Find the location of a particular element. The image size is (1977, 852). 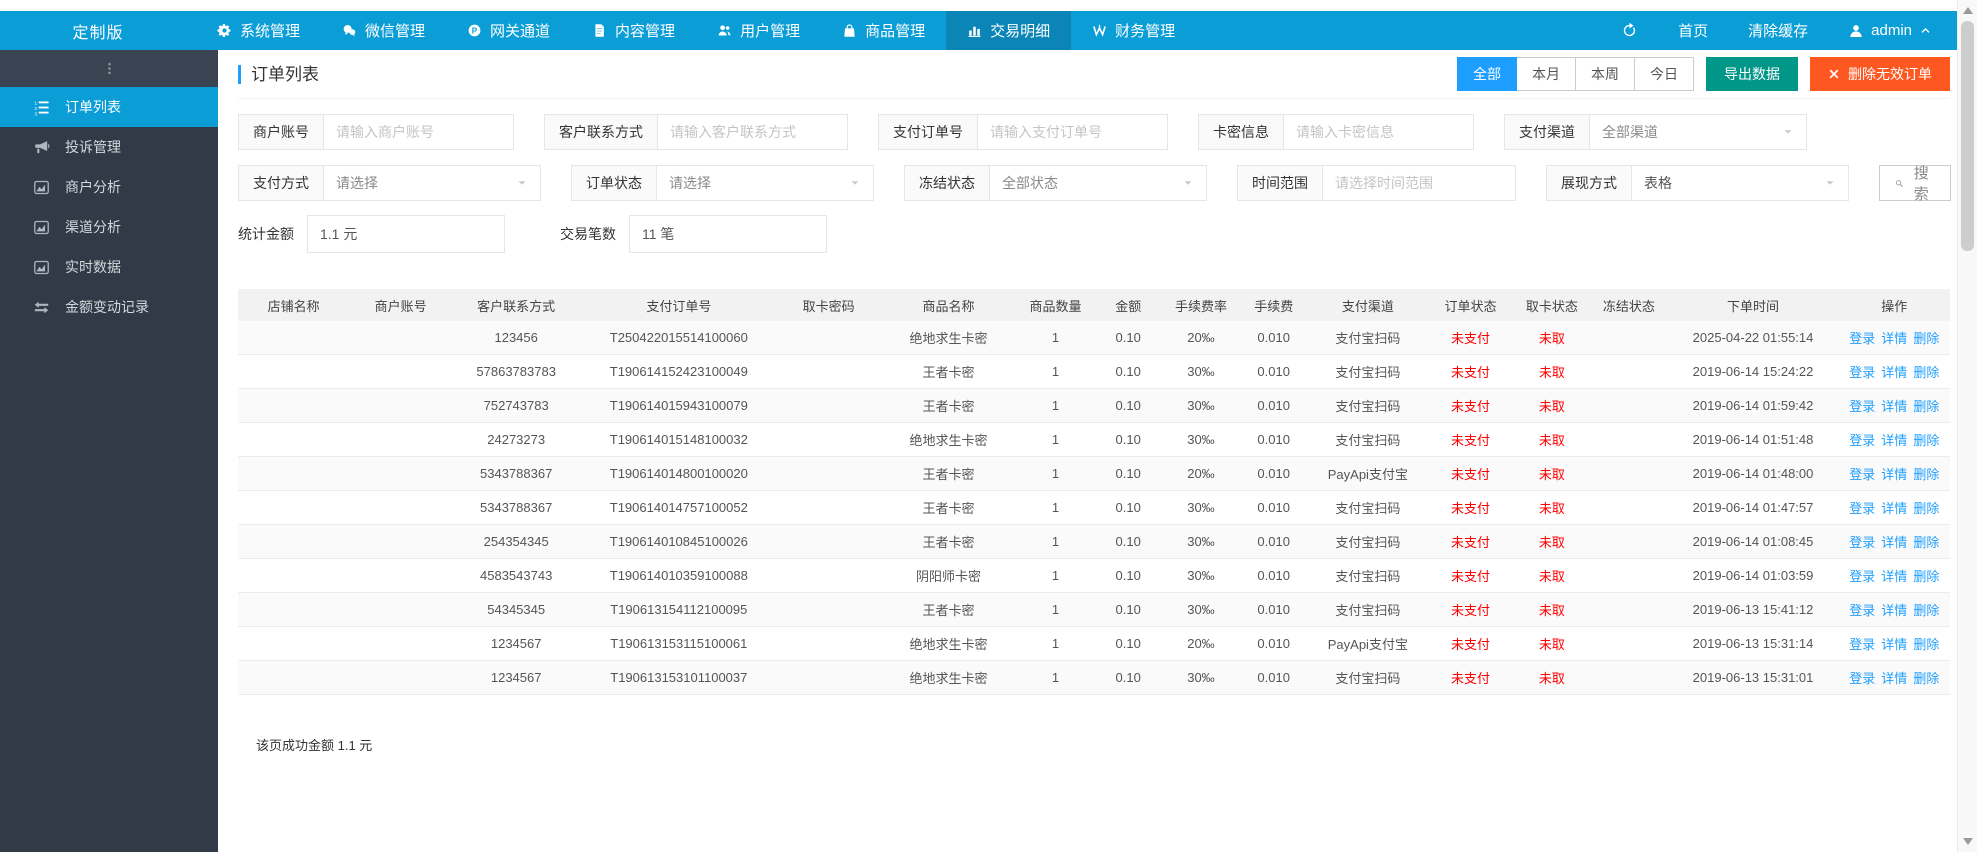

export-data-button: 导出数据 is located at coordinates (1752, 74).